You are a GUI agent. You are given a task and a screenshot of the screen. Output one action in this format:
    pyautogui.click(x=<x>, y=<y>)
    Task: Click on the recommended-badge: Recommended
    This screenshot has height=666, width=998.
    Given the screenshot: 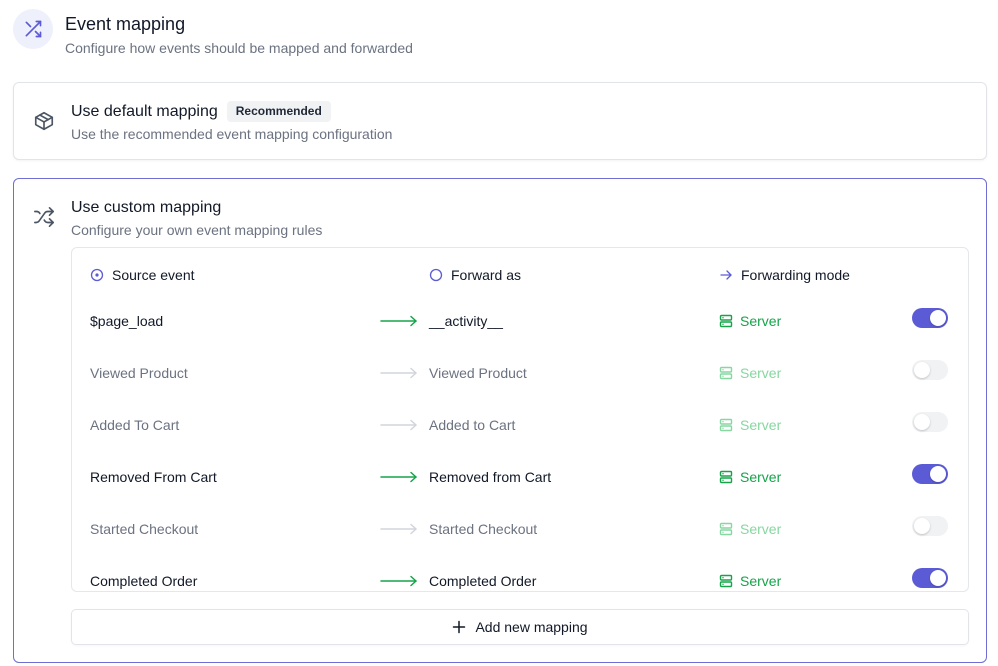 What is the action you would take?
    pyautogui.click(x=278, y=111)
    